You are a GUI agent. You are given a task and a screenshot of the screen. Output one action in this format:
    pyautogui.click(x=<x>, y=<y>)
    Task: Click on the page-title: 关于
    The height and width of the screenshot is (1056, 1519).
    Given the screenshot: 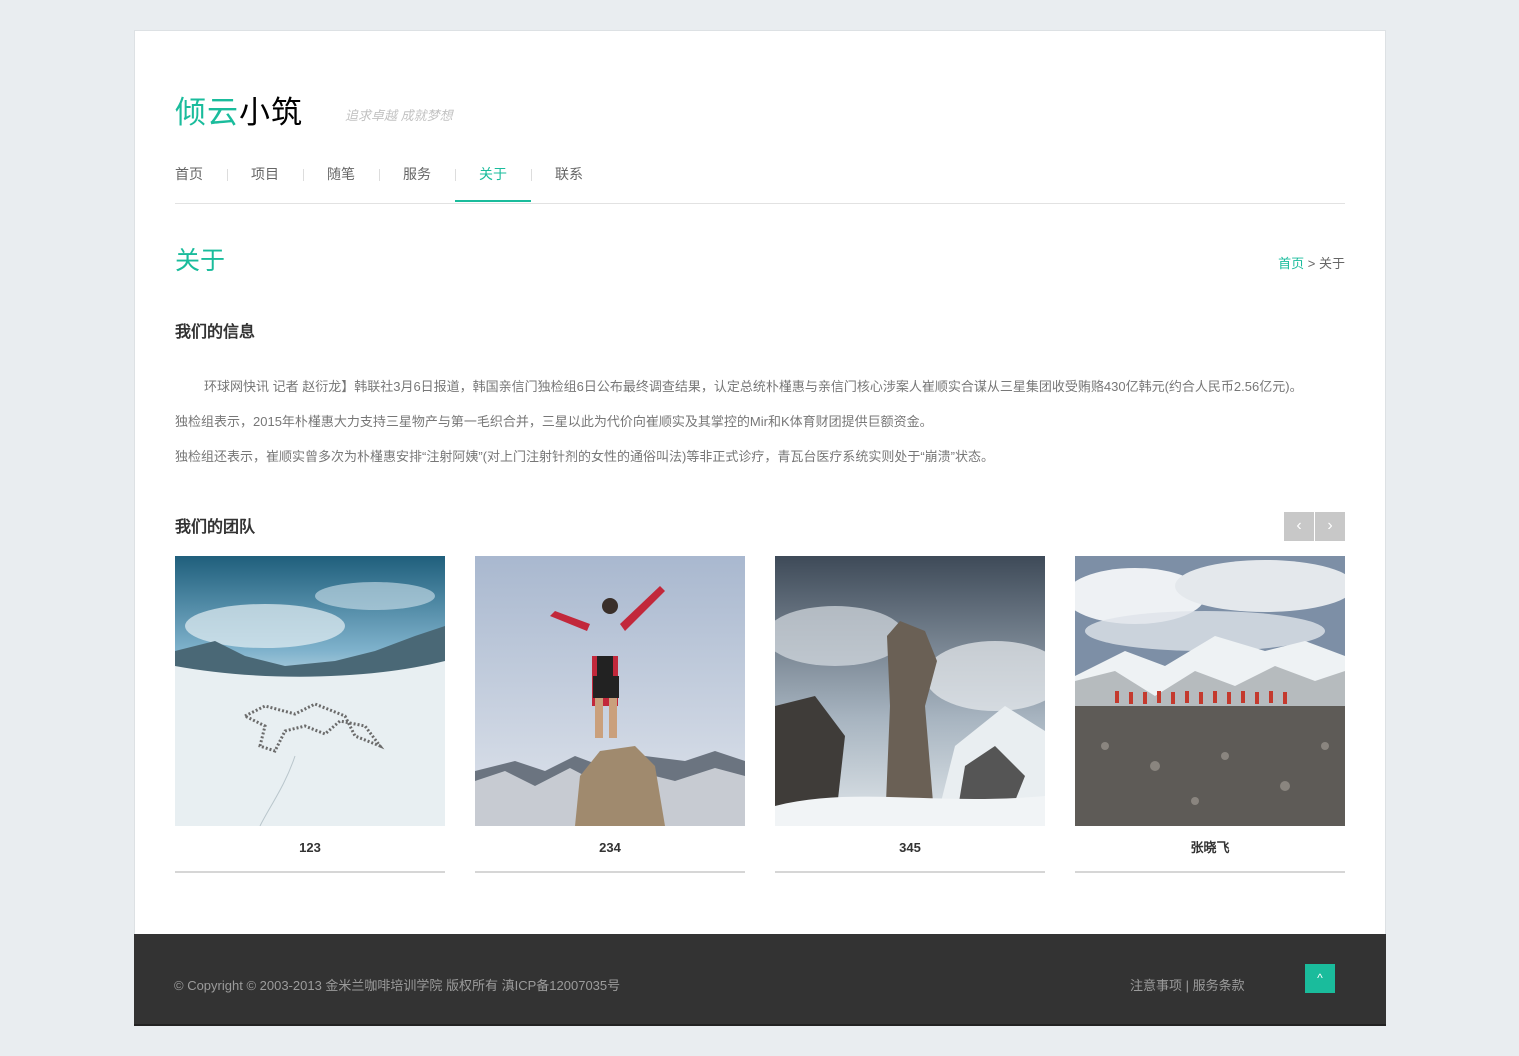 What is the action you would take?
    pyautogui.click(x=200, y=261)
    